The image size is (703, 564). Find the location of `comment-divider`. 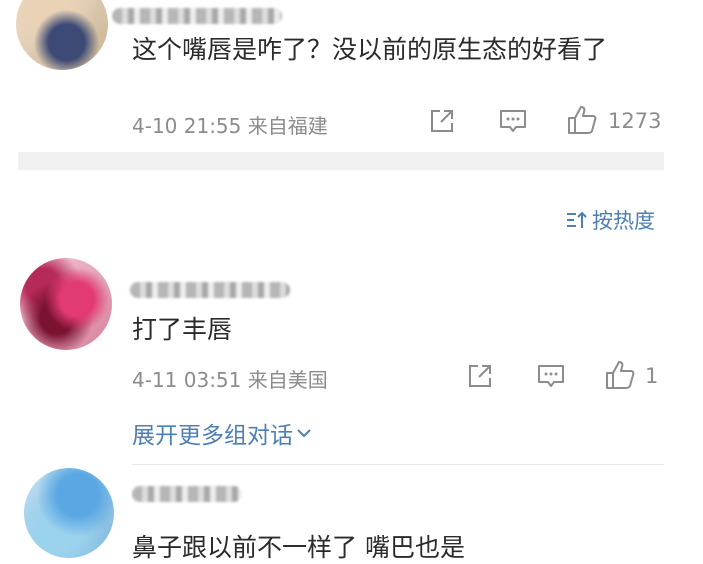

comment-divider is located at coordinates (398, 464).